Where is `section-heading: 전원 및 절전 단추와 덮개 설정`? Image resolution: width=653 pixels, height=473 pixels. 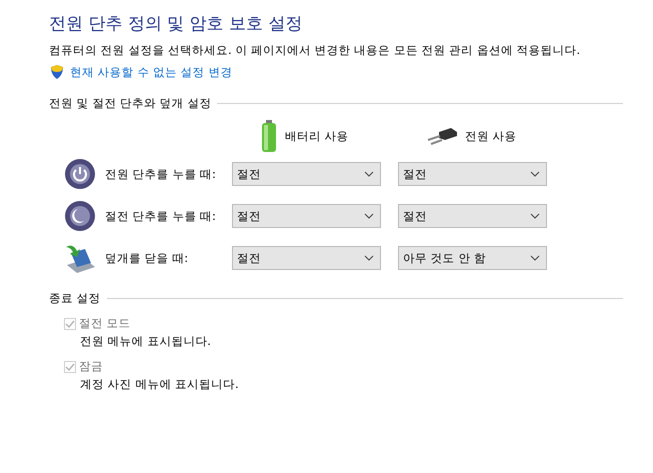 section-heading: 전원 및 절전 단추와 덮개 설정 is located at coordinates (130, 103).